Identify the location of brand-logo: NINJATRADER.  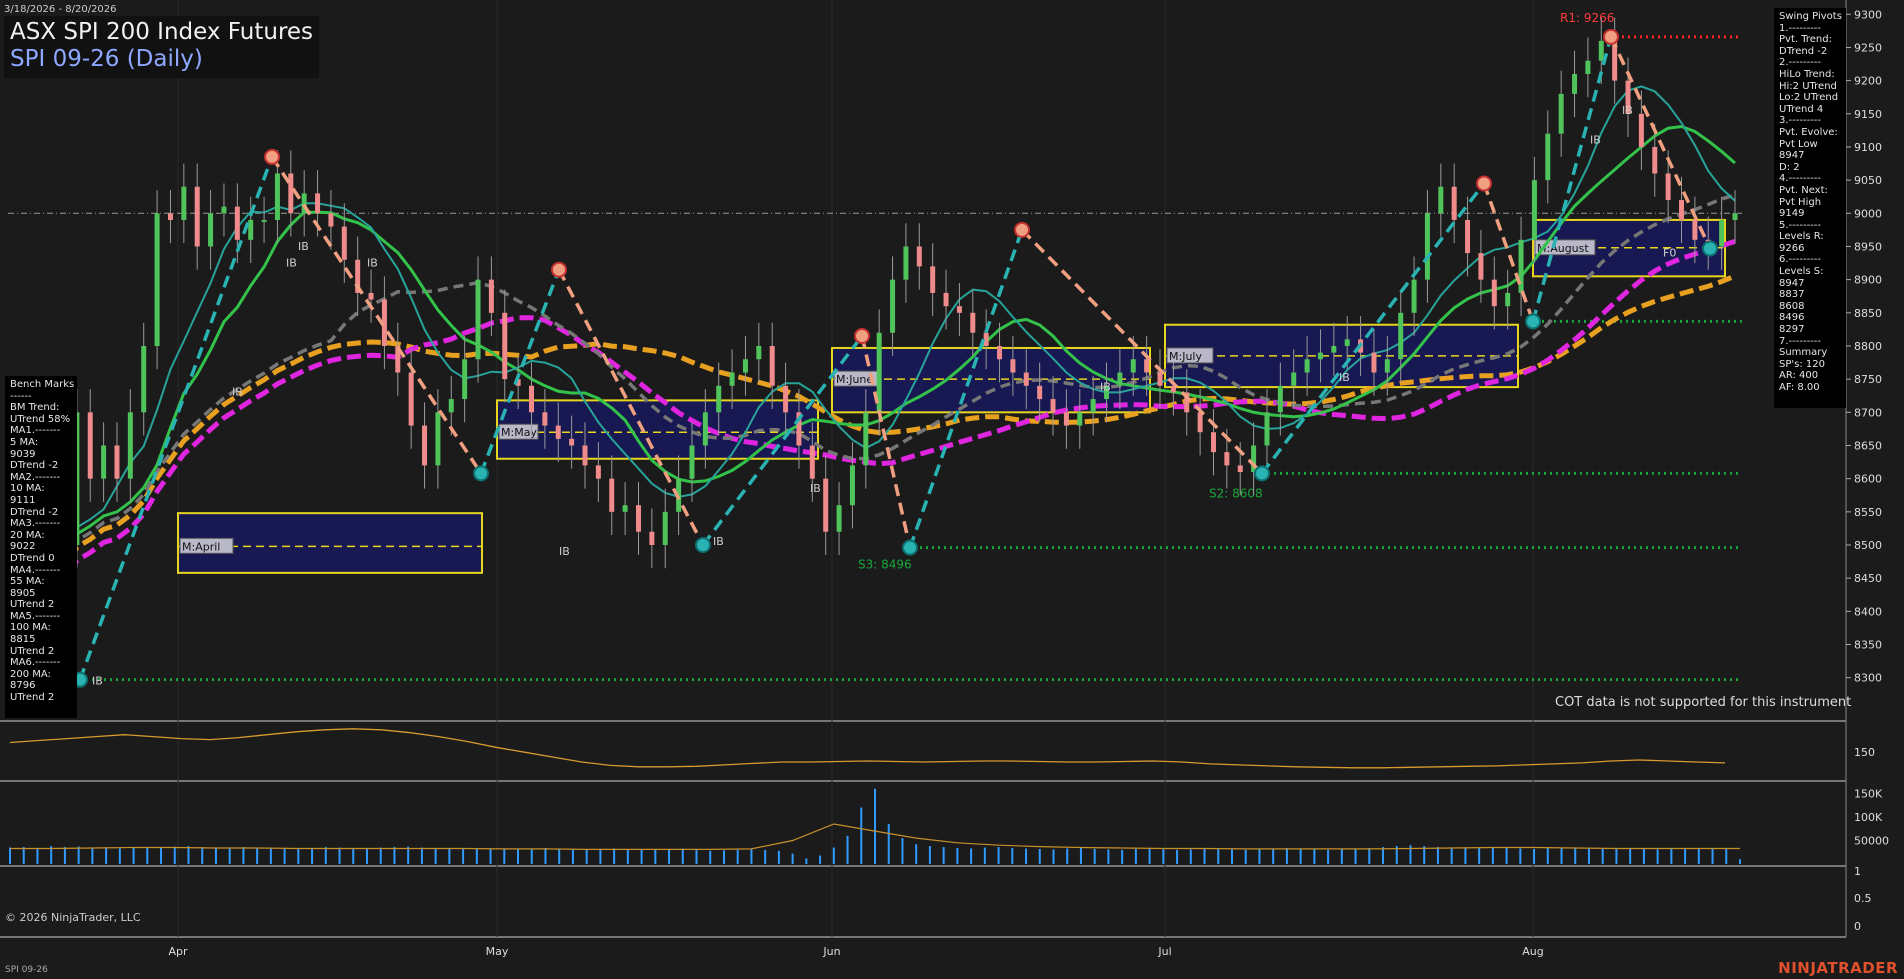
(1838, 968).